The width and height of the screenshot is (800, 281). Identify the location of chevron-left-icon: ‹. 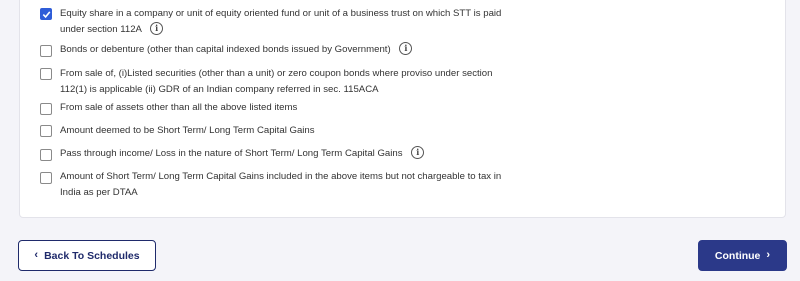
(36, 255).